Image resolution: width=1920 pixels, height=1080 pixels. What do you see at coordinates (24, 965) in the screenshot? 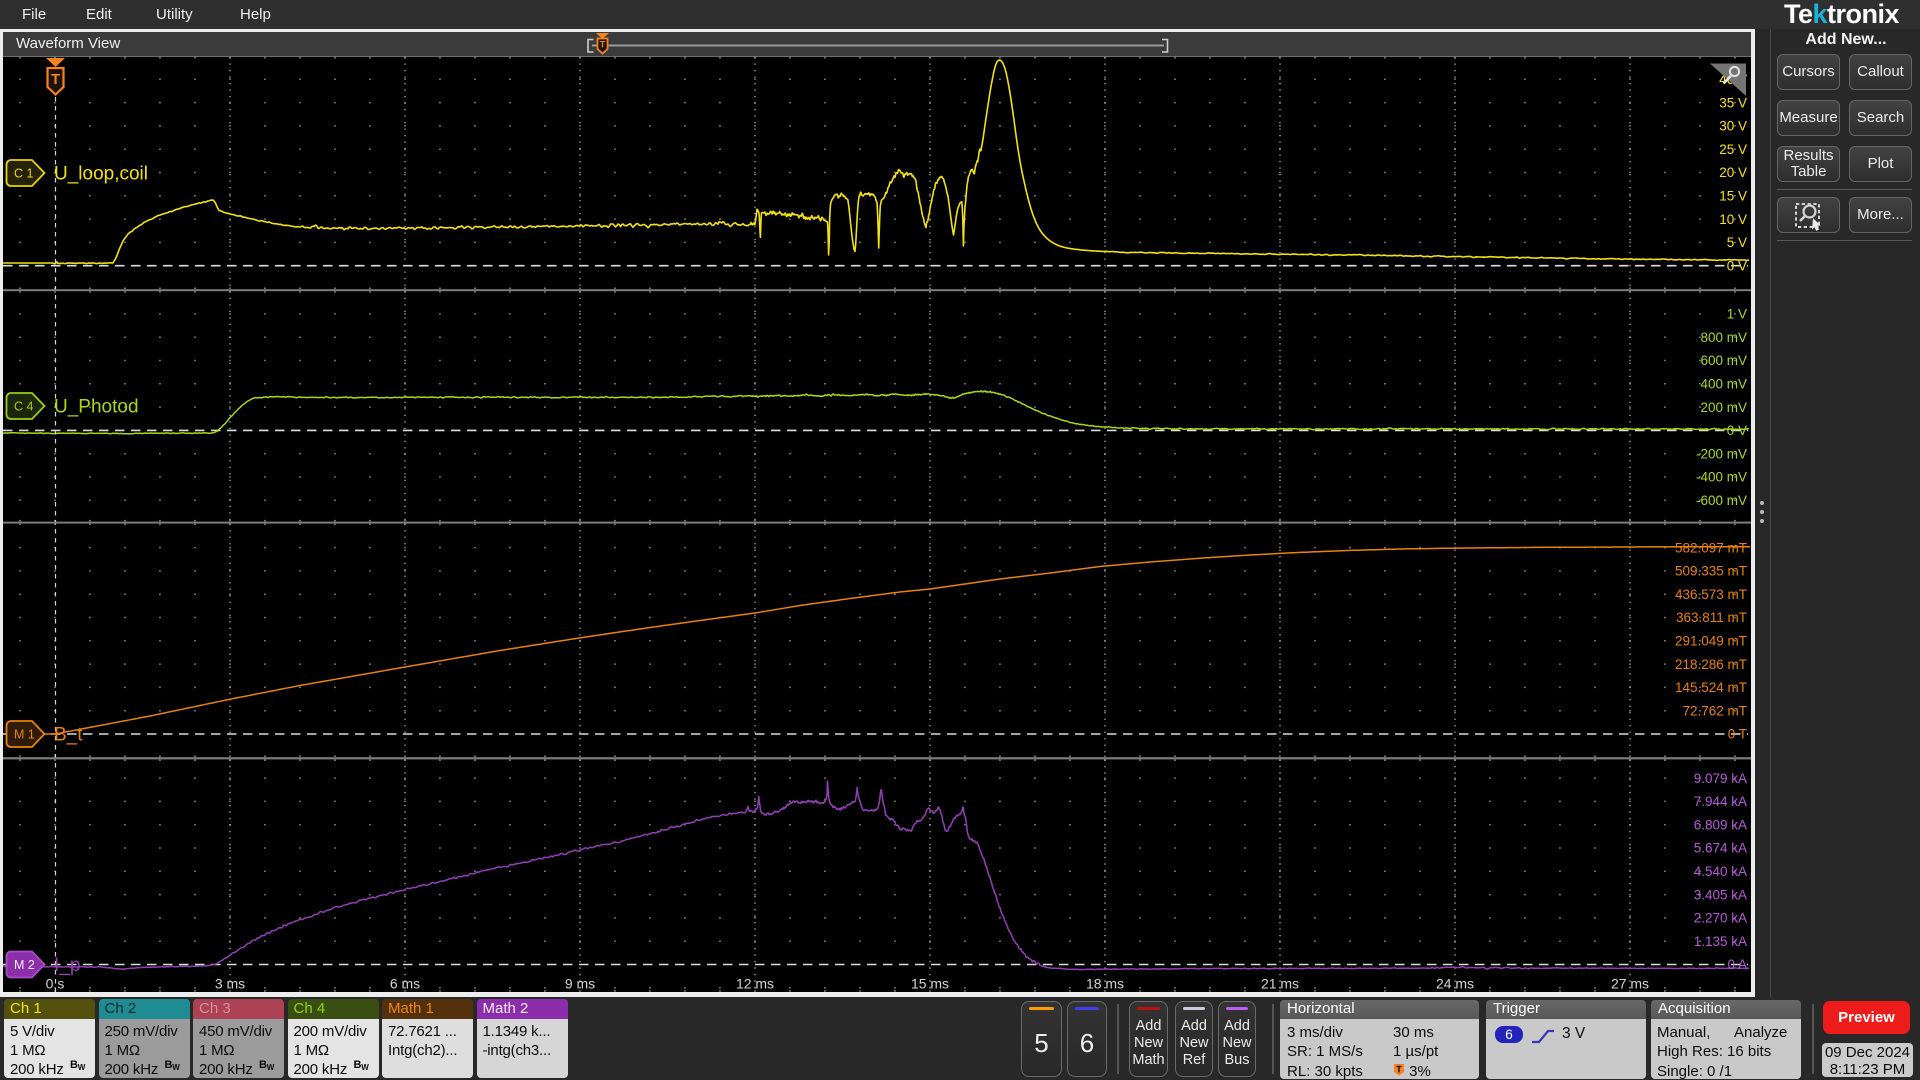
I see `svg-text: M 2` at bounding box center [24, 965].